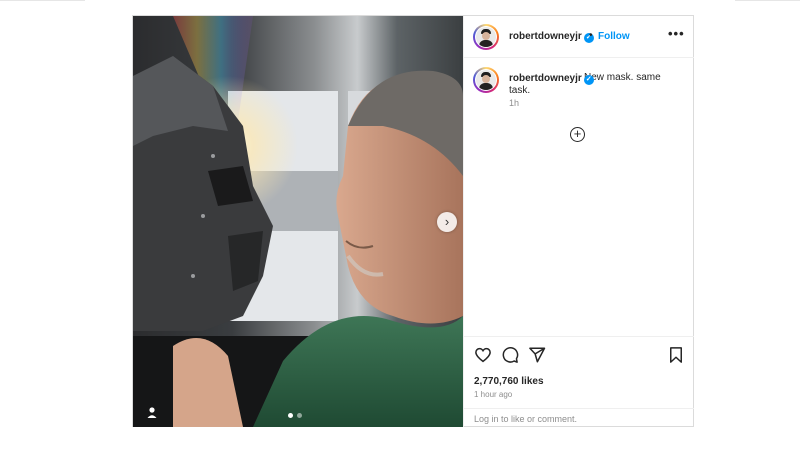 The image size is (800, 450). Describe the element at coordinates (152, 412) in the screenshot. I see `user-tag-icon` at that location.